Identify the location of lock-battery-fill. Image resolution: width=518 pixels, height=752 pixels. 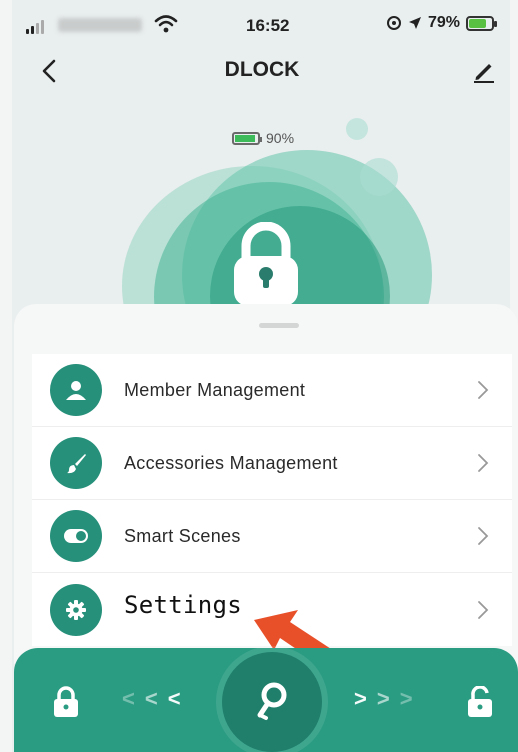
(245, 138).